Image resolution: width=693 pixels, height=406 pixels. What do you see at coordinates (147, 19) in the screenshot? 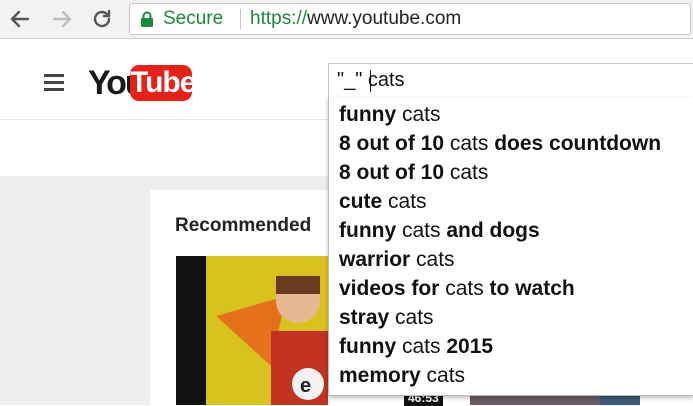
I see `lock-icon` at bounding box center [147, 19].